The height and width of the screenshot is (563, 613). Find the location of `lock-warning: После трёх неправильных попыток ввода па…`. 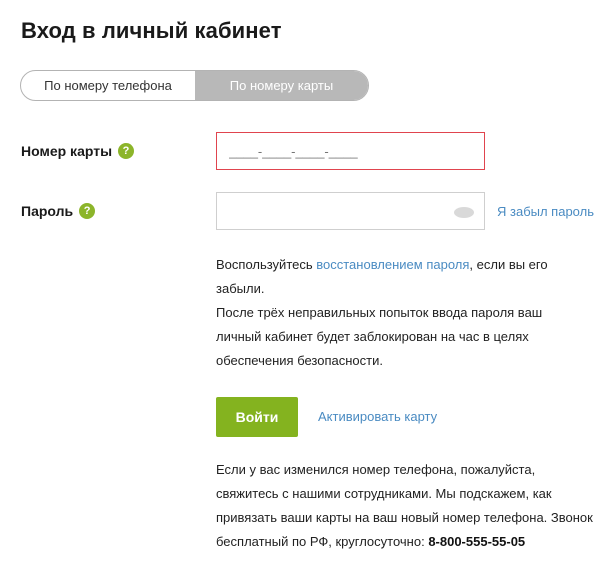

lock-warning: После трёх неправильных попыток ввода па… is located at coordinates (379, 336).